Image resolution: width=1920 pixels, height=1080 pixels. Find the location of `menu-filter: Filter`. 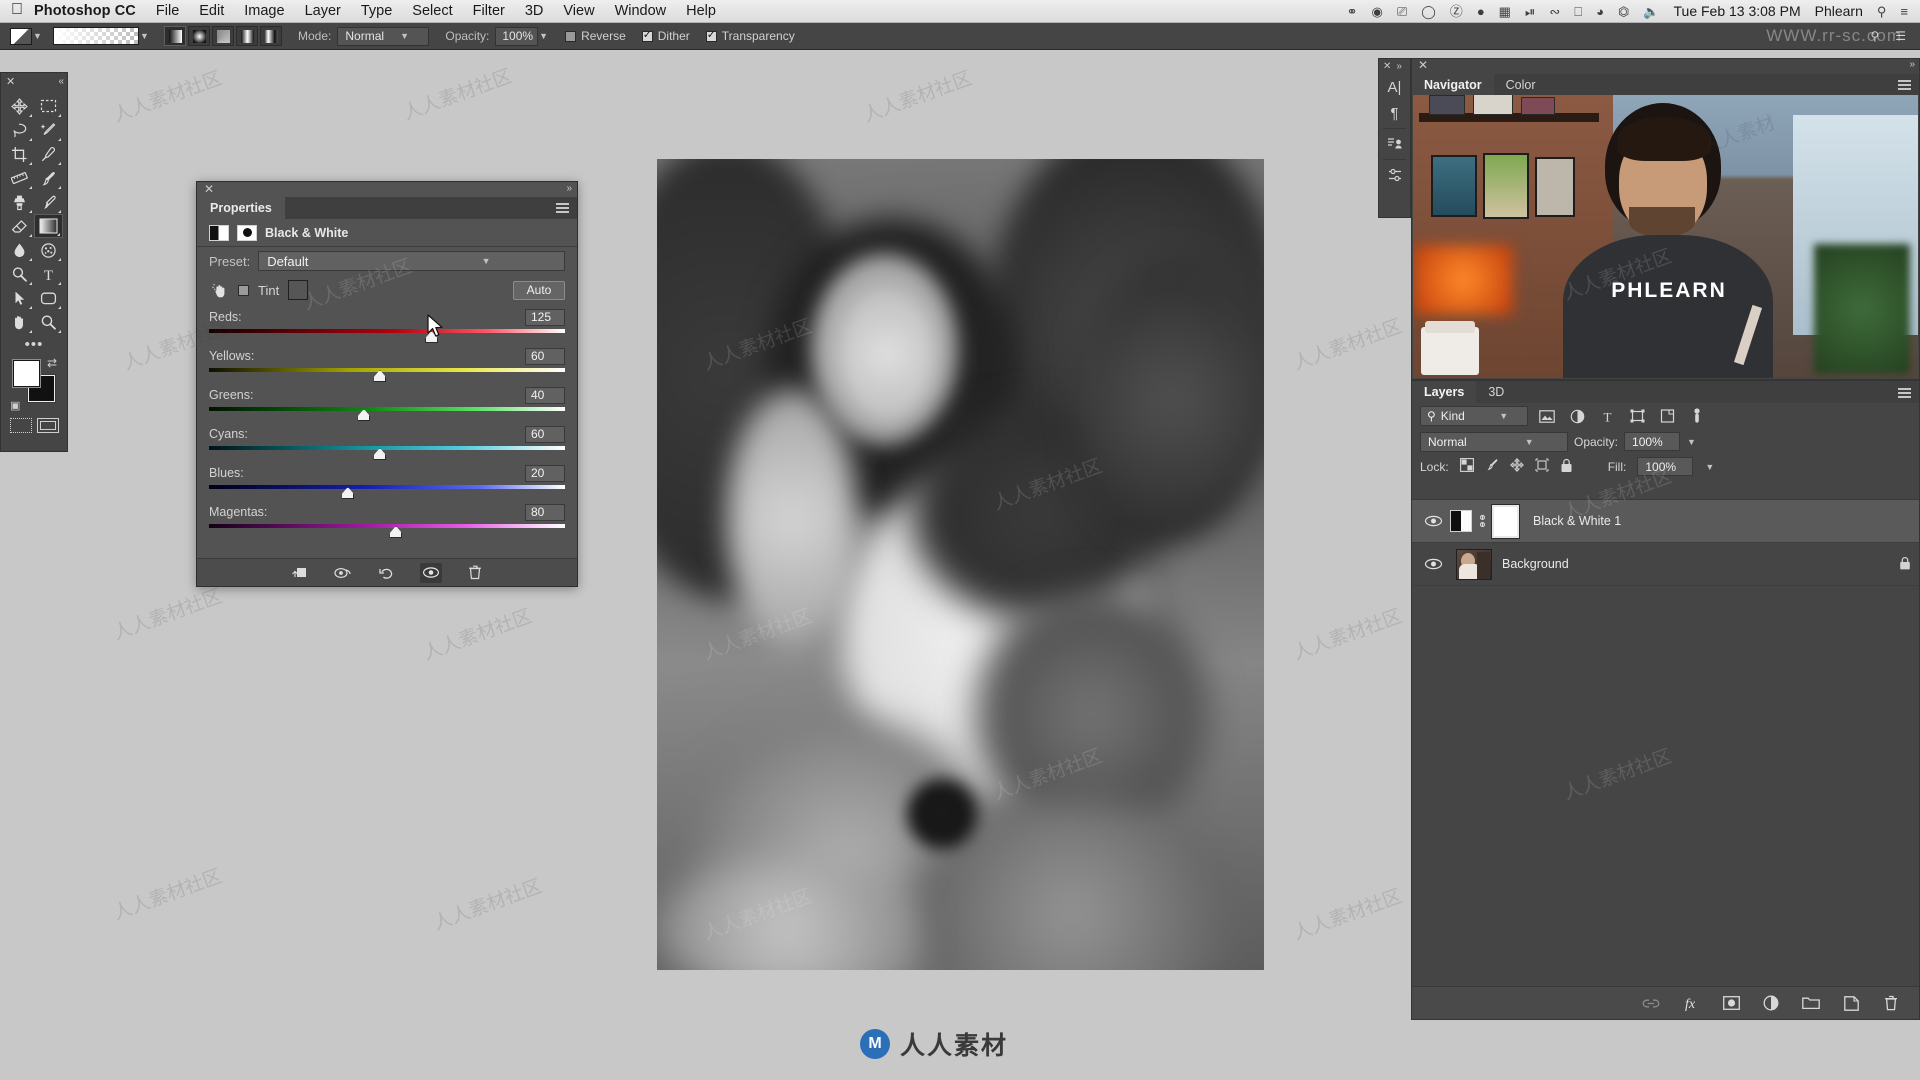

menu-filter: Filter is located at coordinates (489, 11).